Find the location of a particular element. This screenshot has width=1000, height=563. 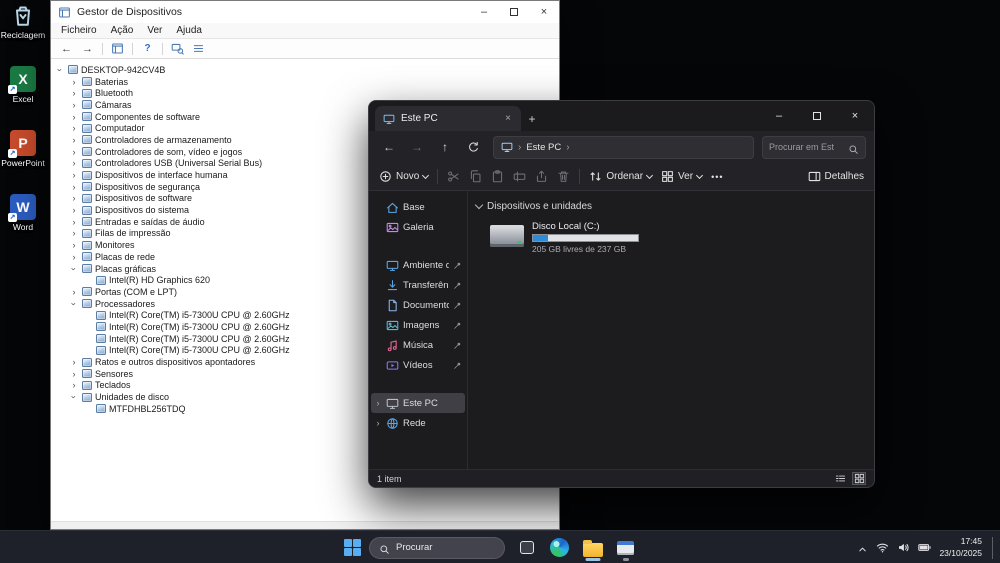

scan-hardware-button is located at coordinates (177, 49).